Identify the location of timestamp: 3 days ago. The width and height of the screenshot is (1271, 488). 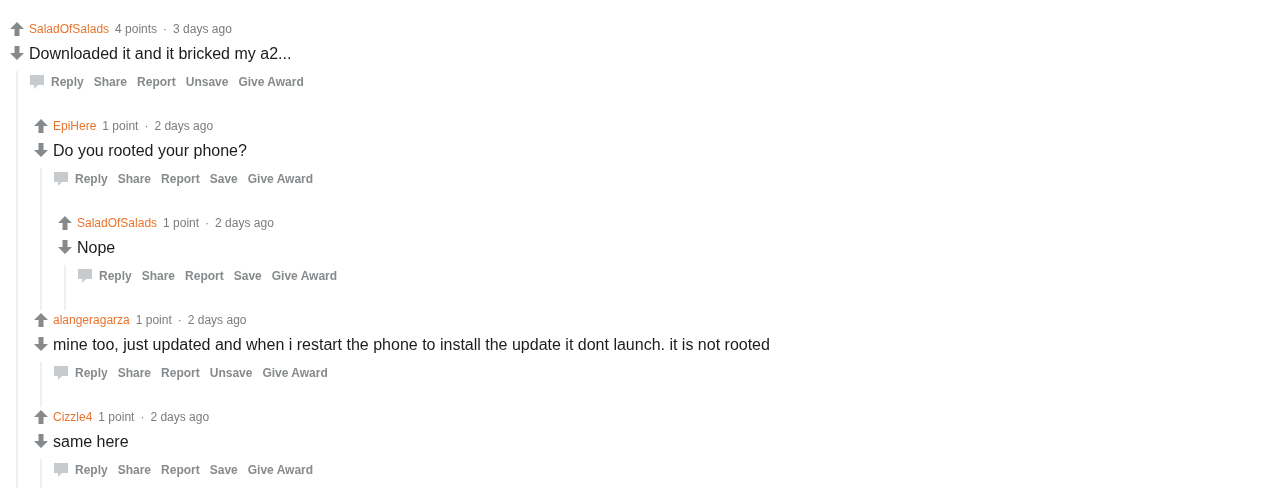
(202, 29).